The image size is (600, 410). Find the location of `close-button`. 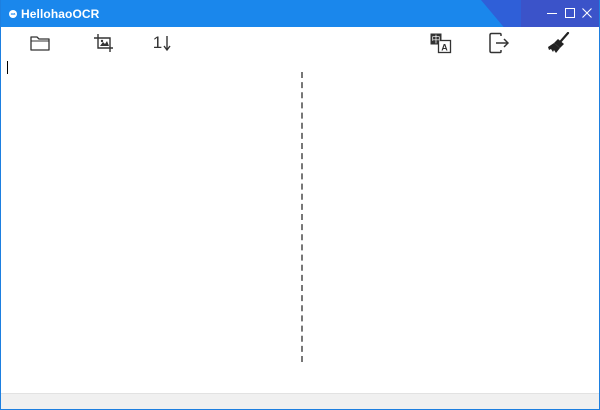

close-button is located at coordinates (587, 13).